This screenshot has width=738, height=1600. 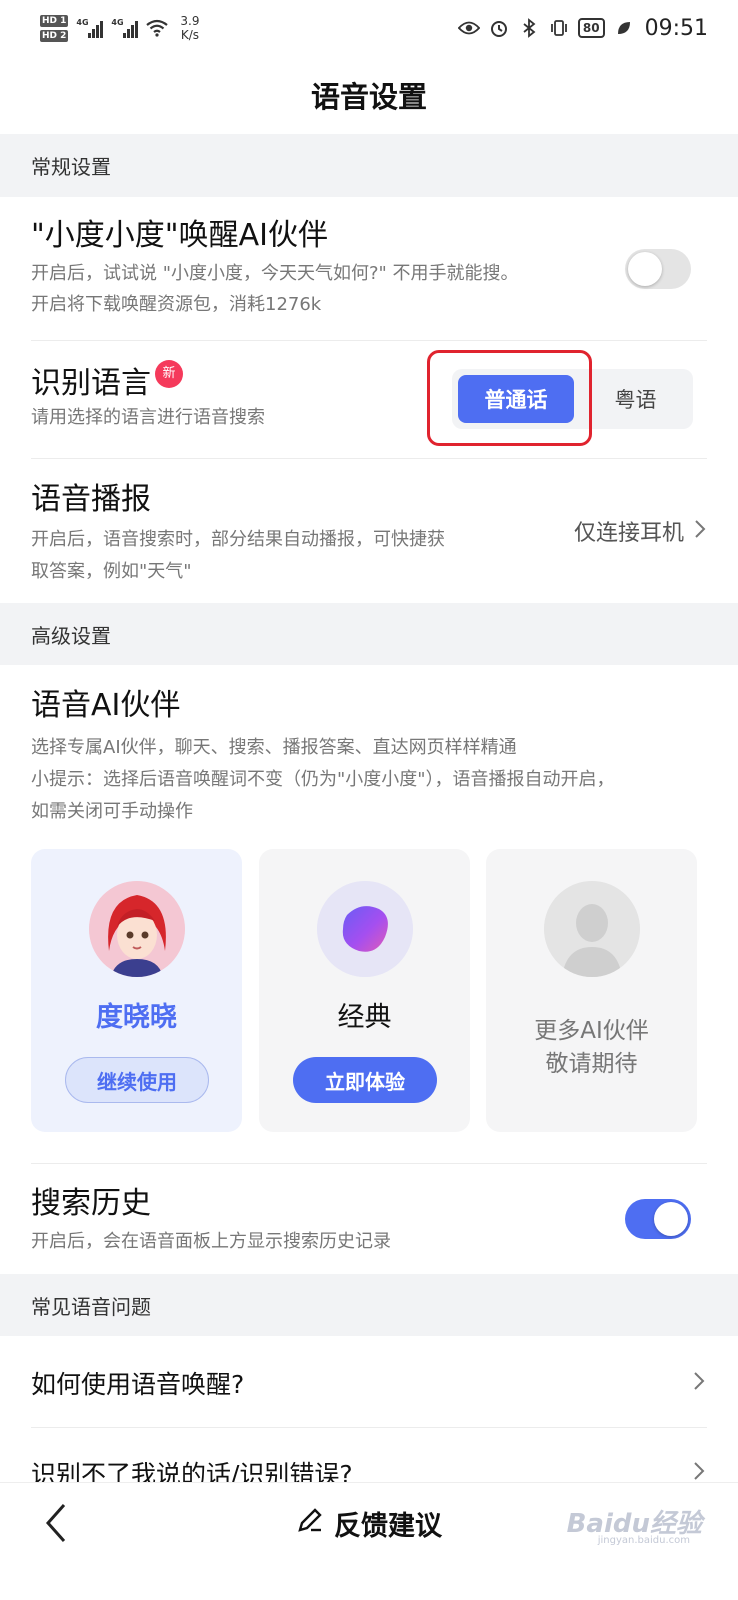 What do you see at coordinates (112, 811) in the screenshot?
I see `ai-partner-desc-3: 如需关闭可手动操作` at bounding box center [112, 811].